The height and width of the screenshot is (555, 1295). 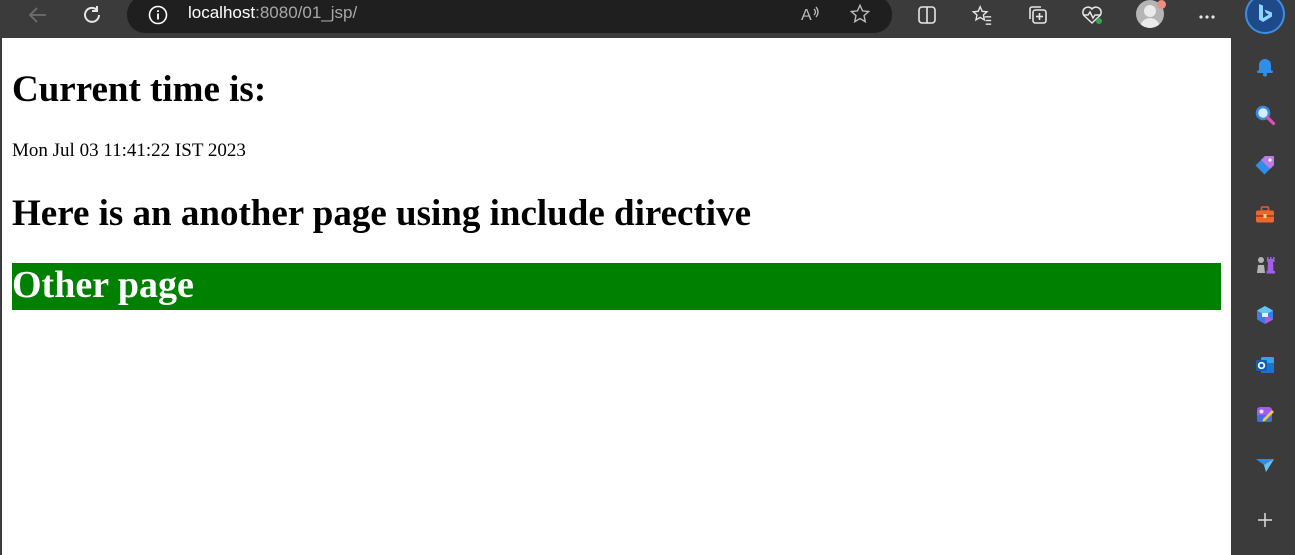 I want to click on read-aloud-icon: A, so click(x=811, y=14).